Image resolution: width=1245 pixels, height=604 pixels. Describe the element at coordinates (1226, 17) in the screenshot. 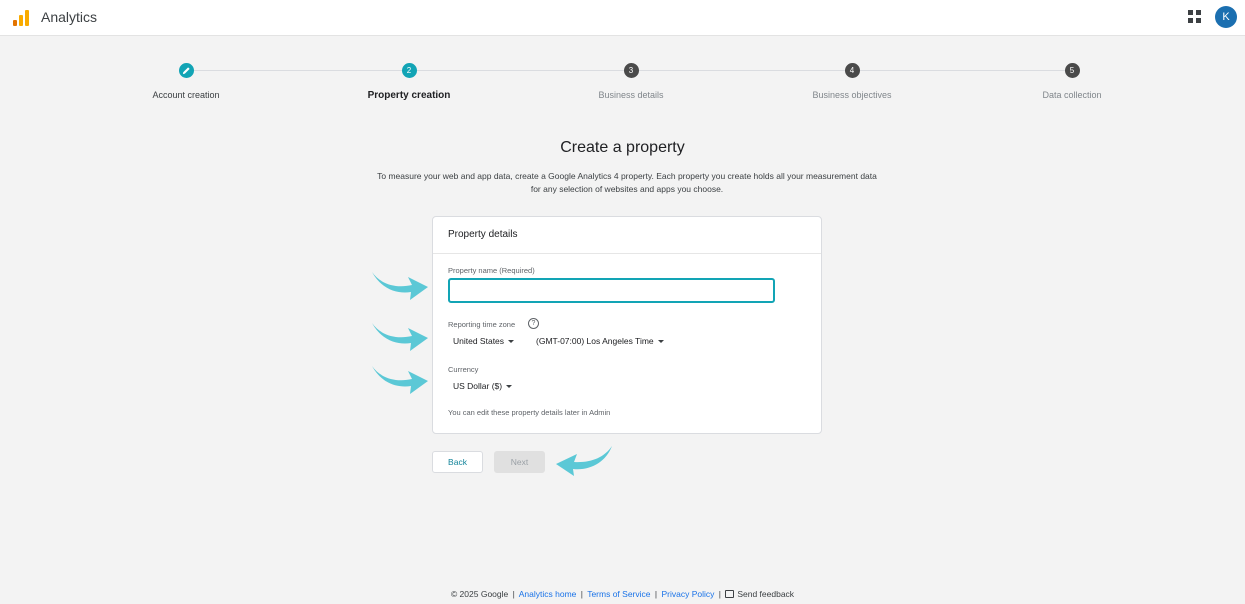

I see `account-avatar: K` at that location.